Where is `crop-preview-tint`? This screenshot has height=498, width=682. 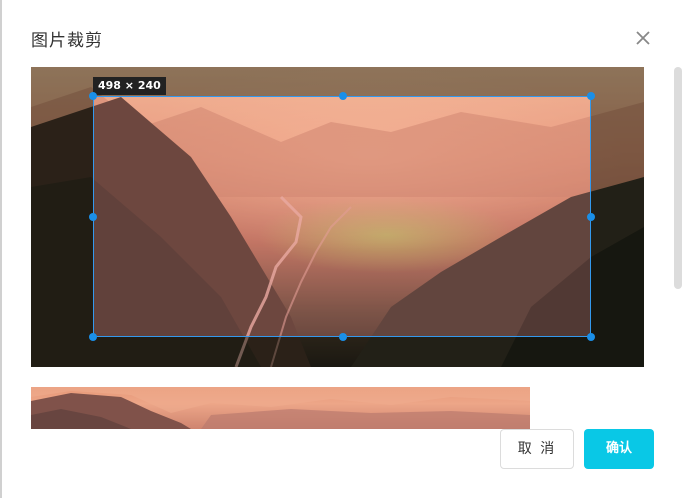 crop-preview-tint is located at coordinates (280, 408).